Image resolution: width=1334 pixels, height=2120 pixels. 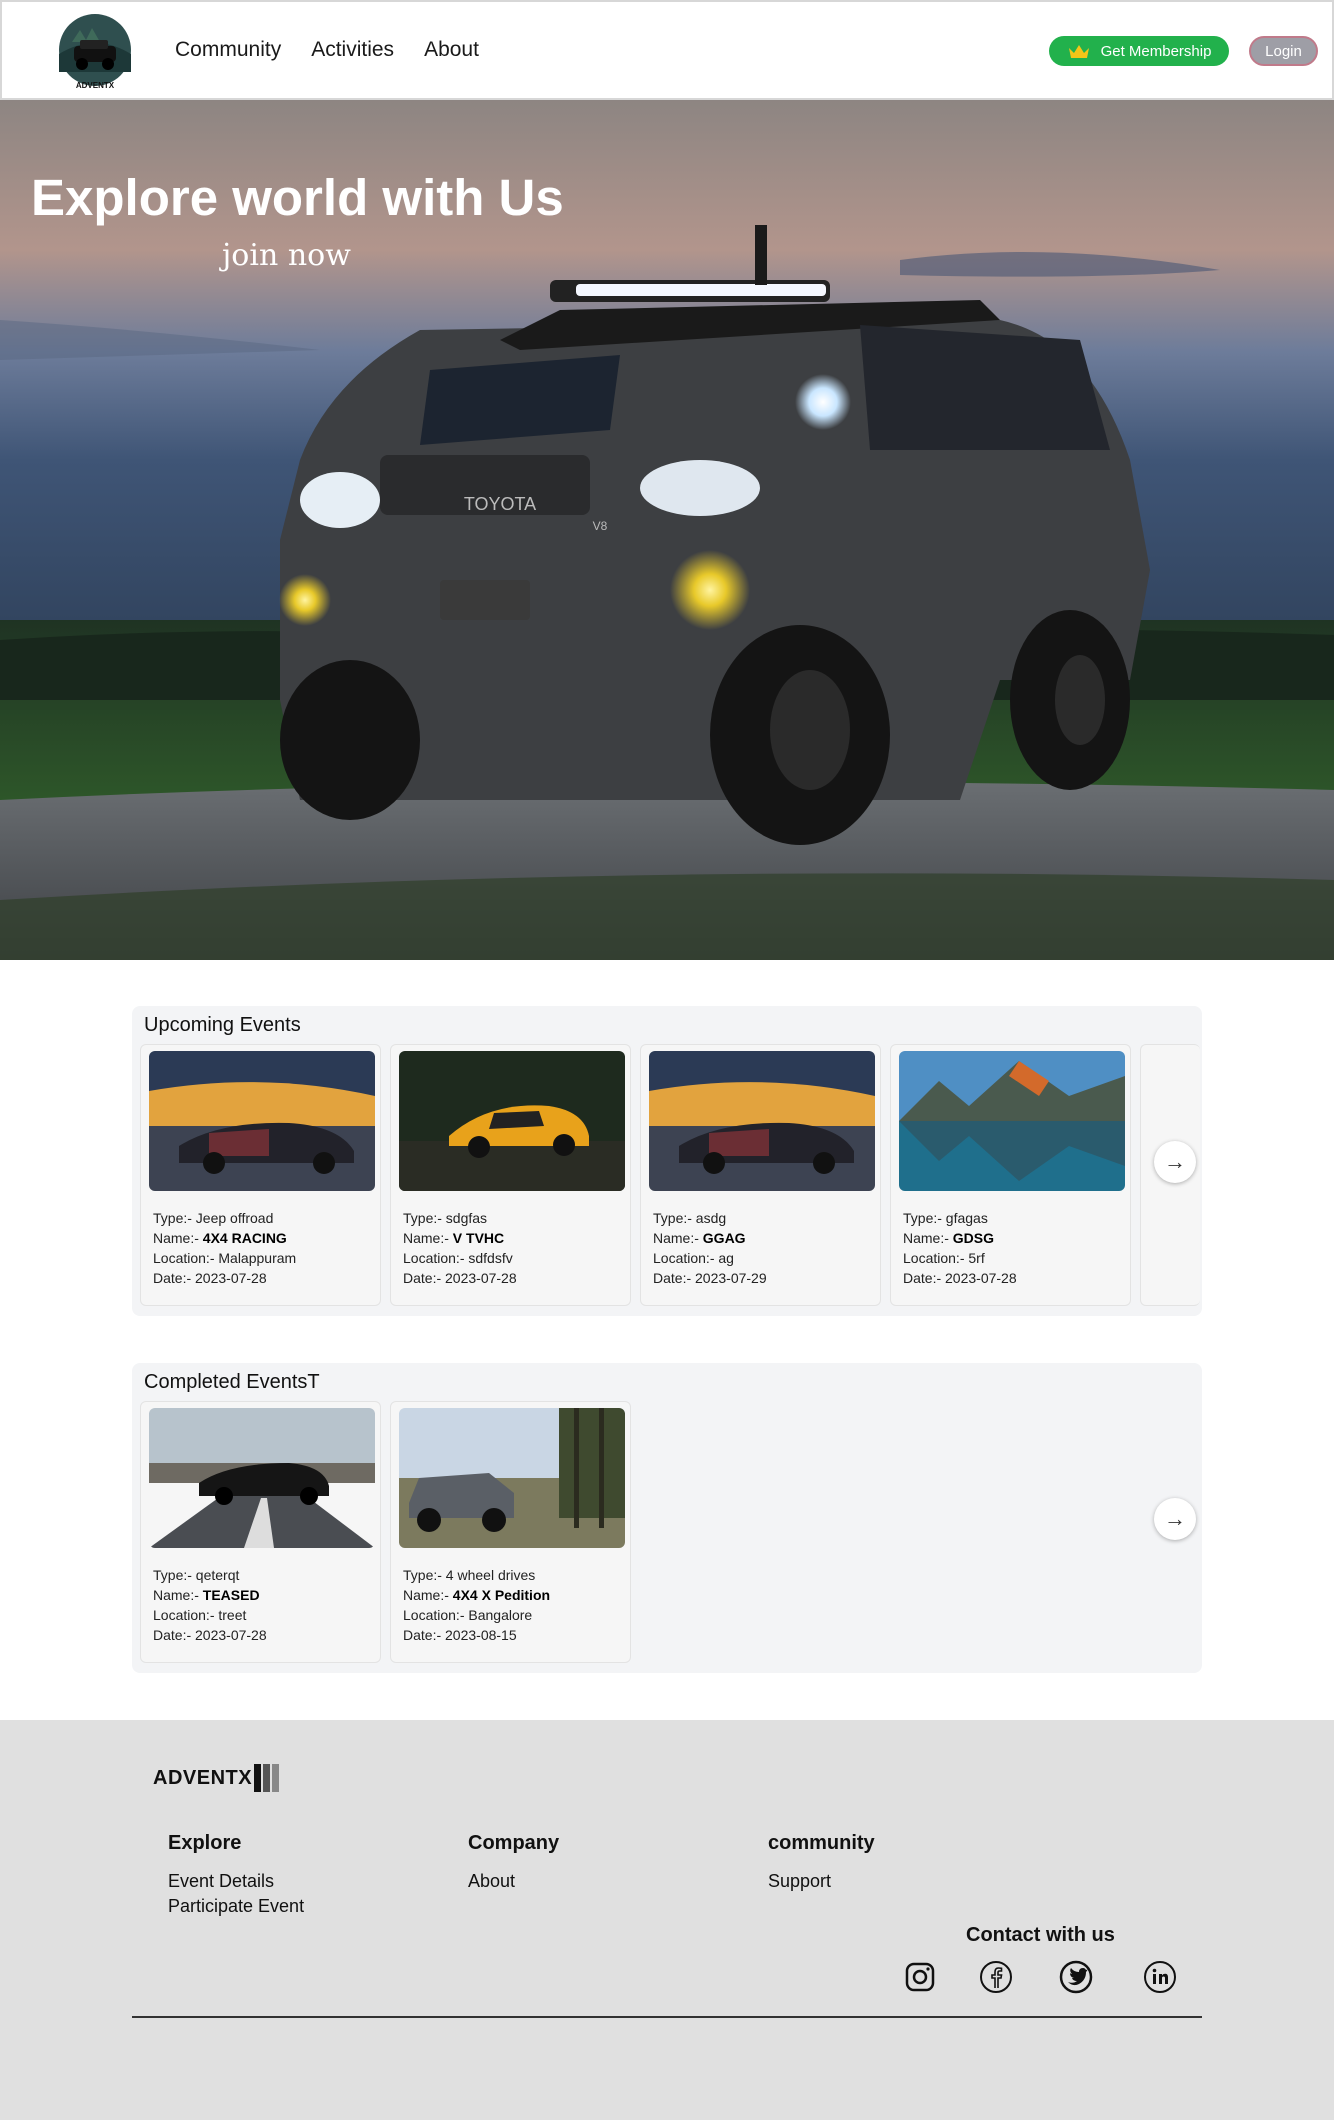 What do you see at coordinates (821, 1863) in the screenshot?
I see `footer-column-community: community Support` at bounding box center [821, 1863].